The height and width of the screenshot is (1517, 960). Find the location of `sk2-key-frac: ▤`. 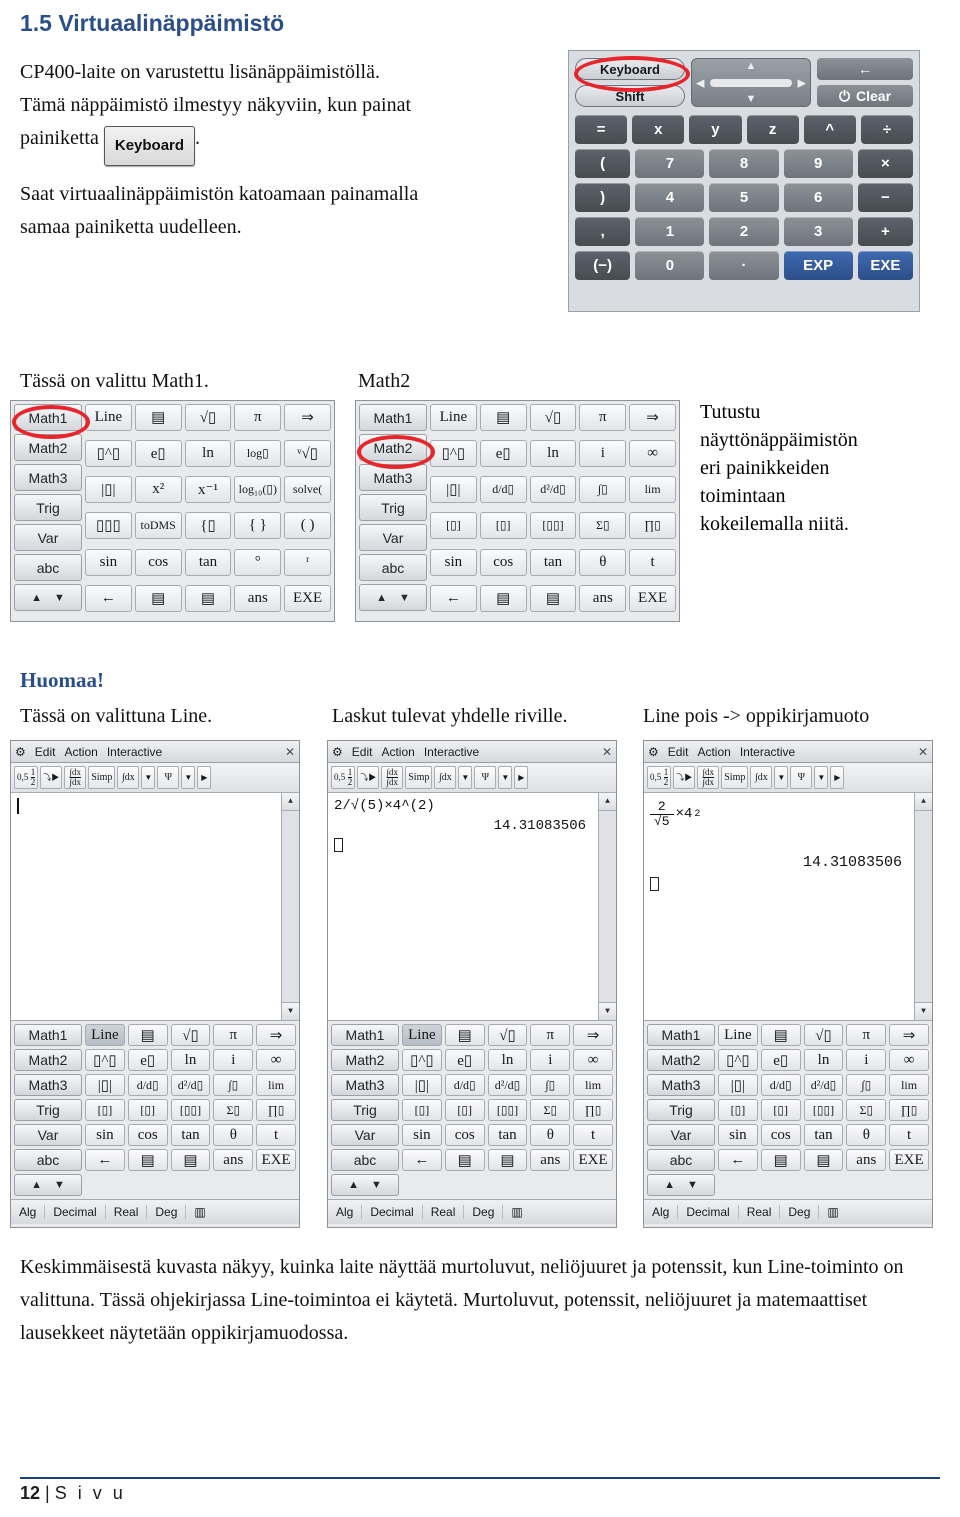

sk2-key-frac: ▤ is located at coordinates (503, 417).